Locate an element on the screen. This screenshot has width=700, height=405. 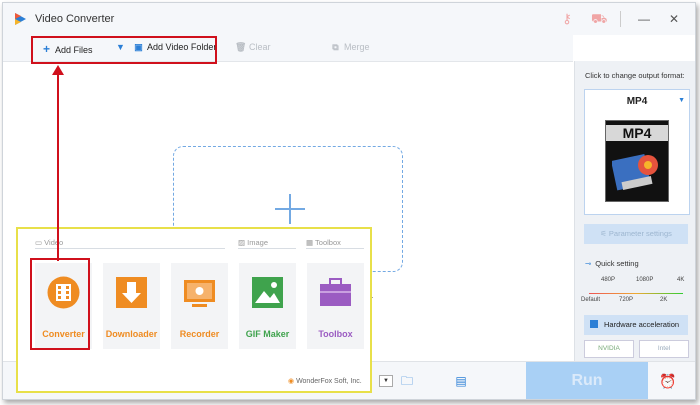
open-output-icon: ▤ is located at coordinates (461, 381).